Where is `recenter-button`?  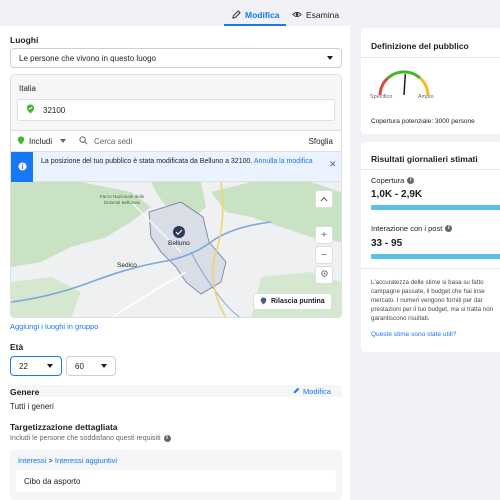
recenter-button is located at coordinates (324, 275).